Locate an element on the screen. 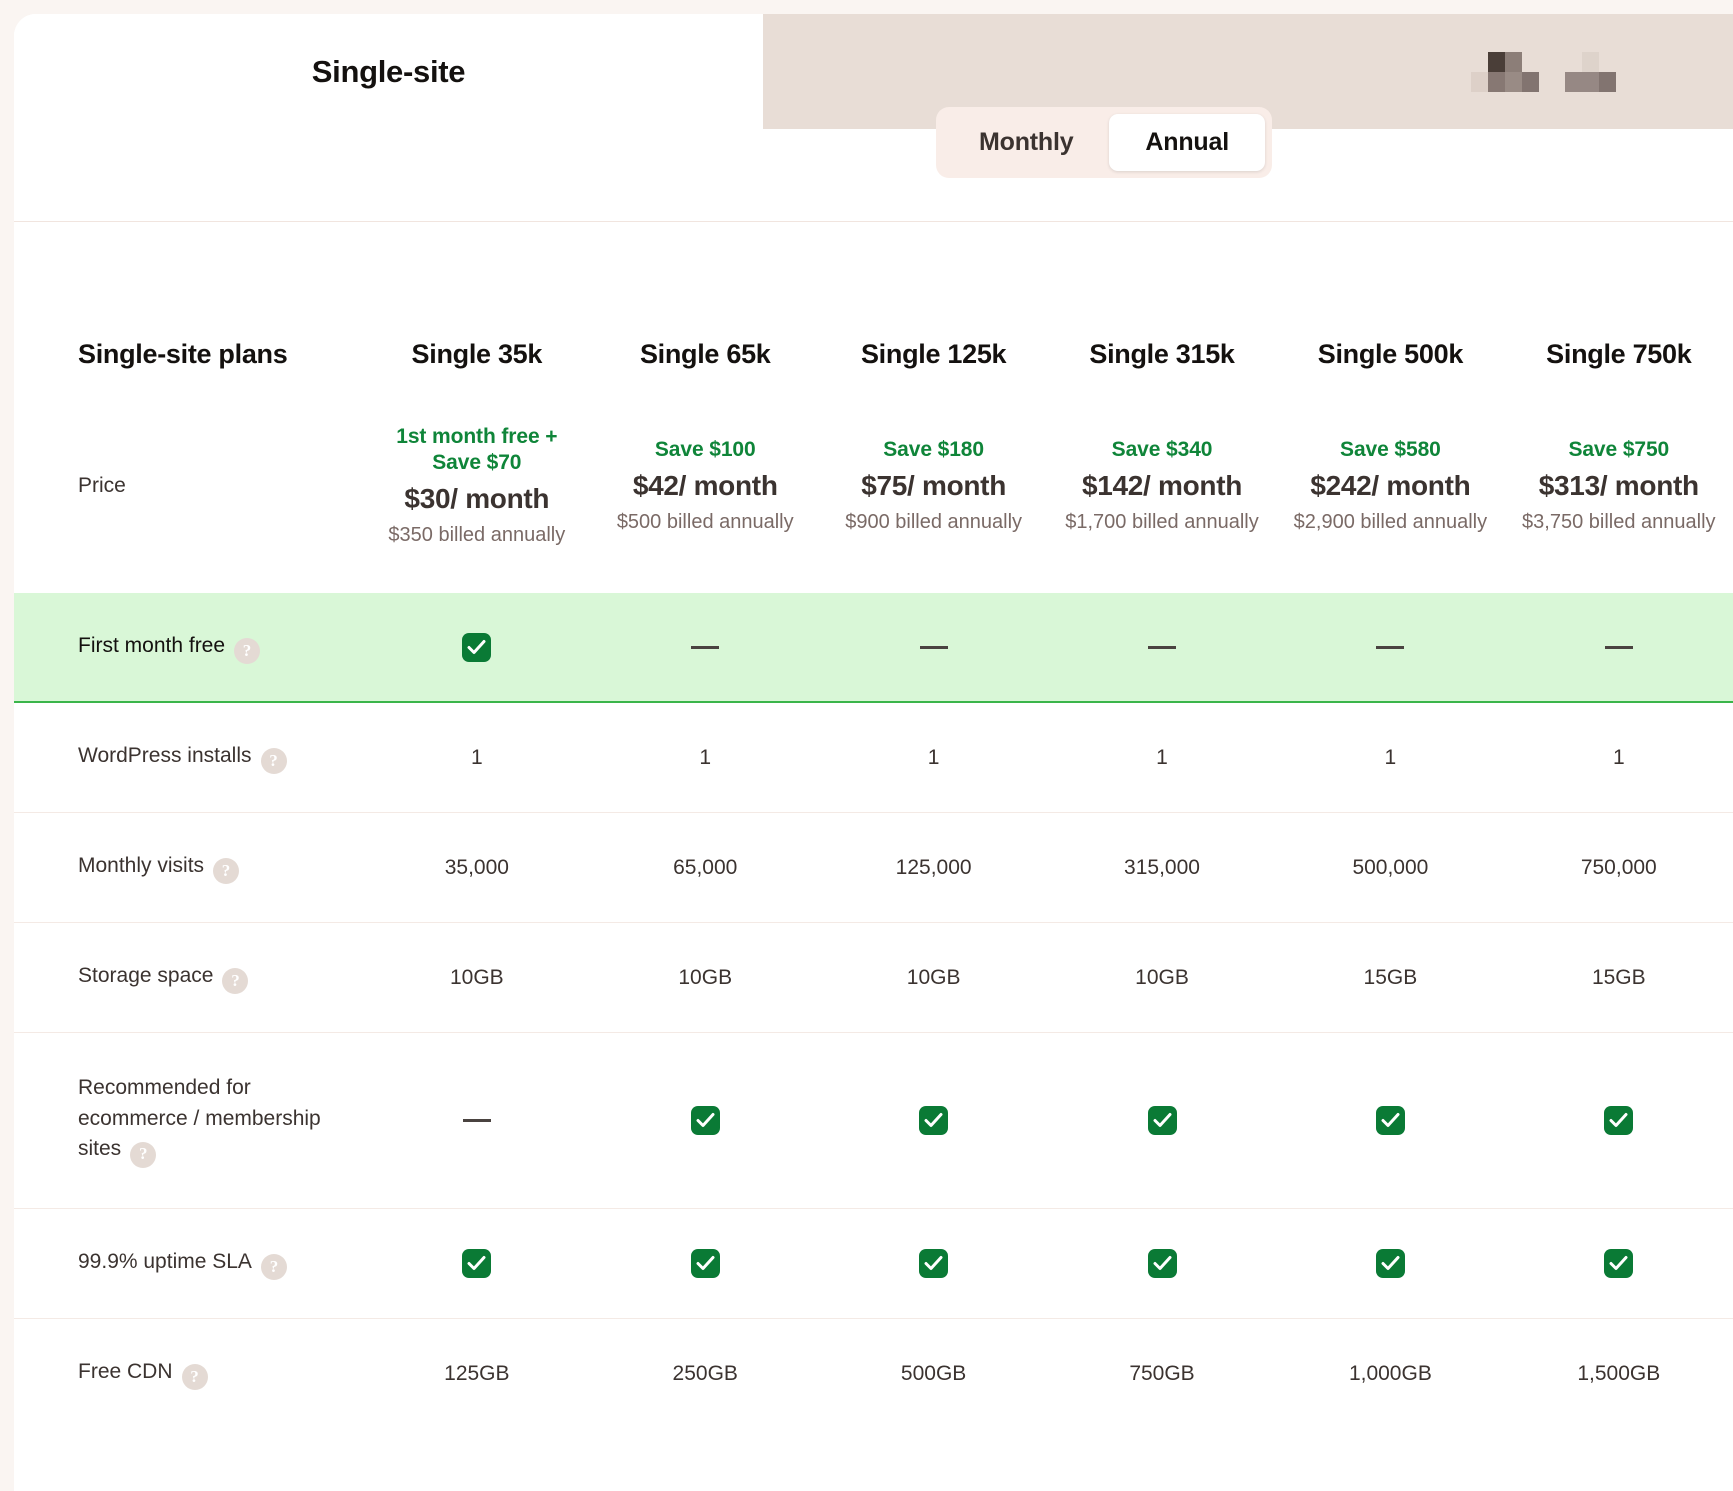 The height and width of the screenshot is (1491, 1733). feature-value-text: 125,000 is located at coordinates (933, 867).